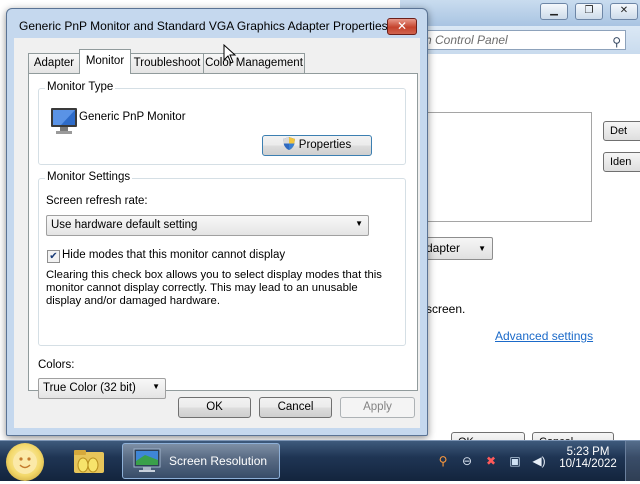  Describe the element at coordinates (207, 225) in the screenshot. I see `refresh-rate-select: Use hardware default setting ▼` at that location.